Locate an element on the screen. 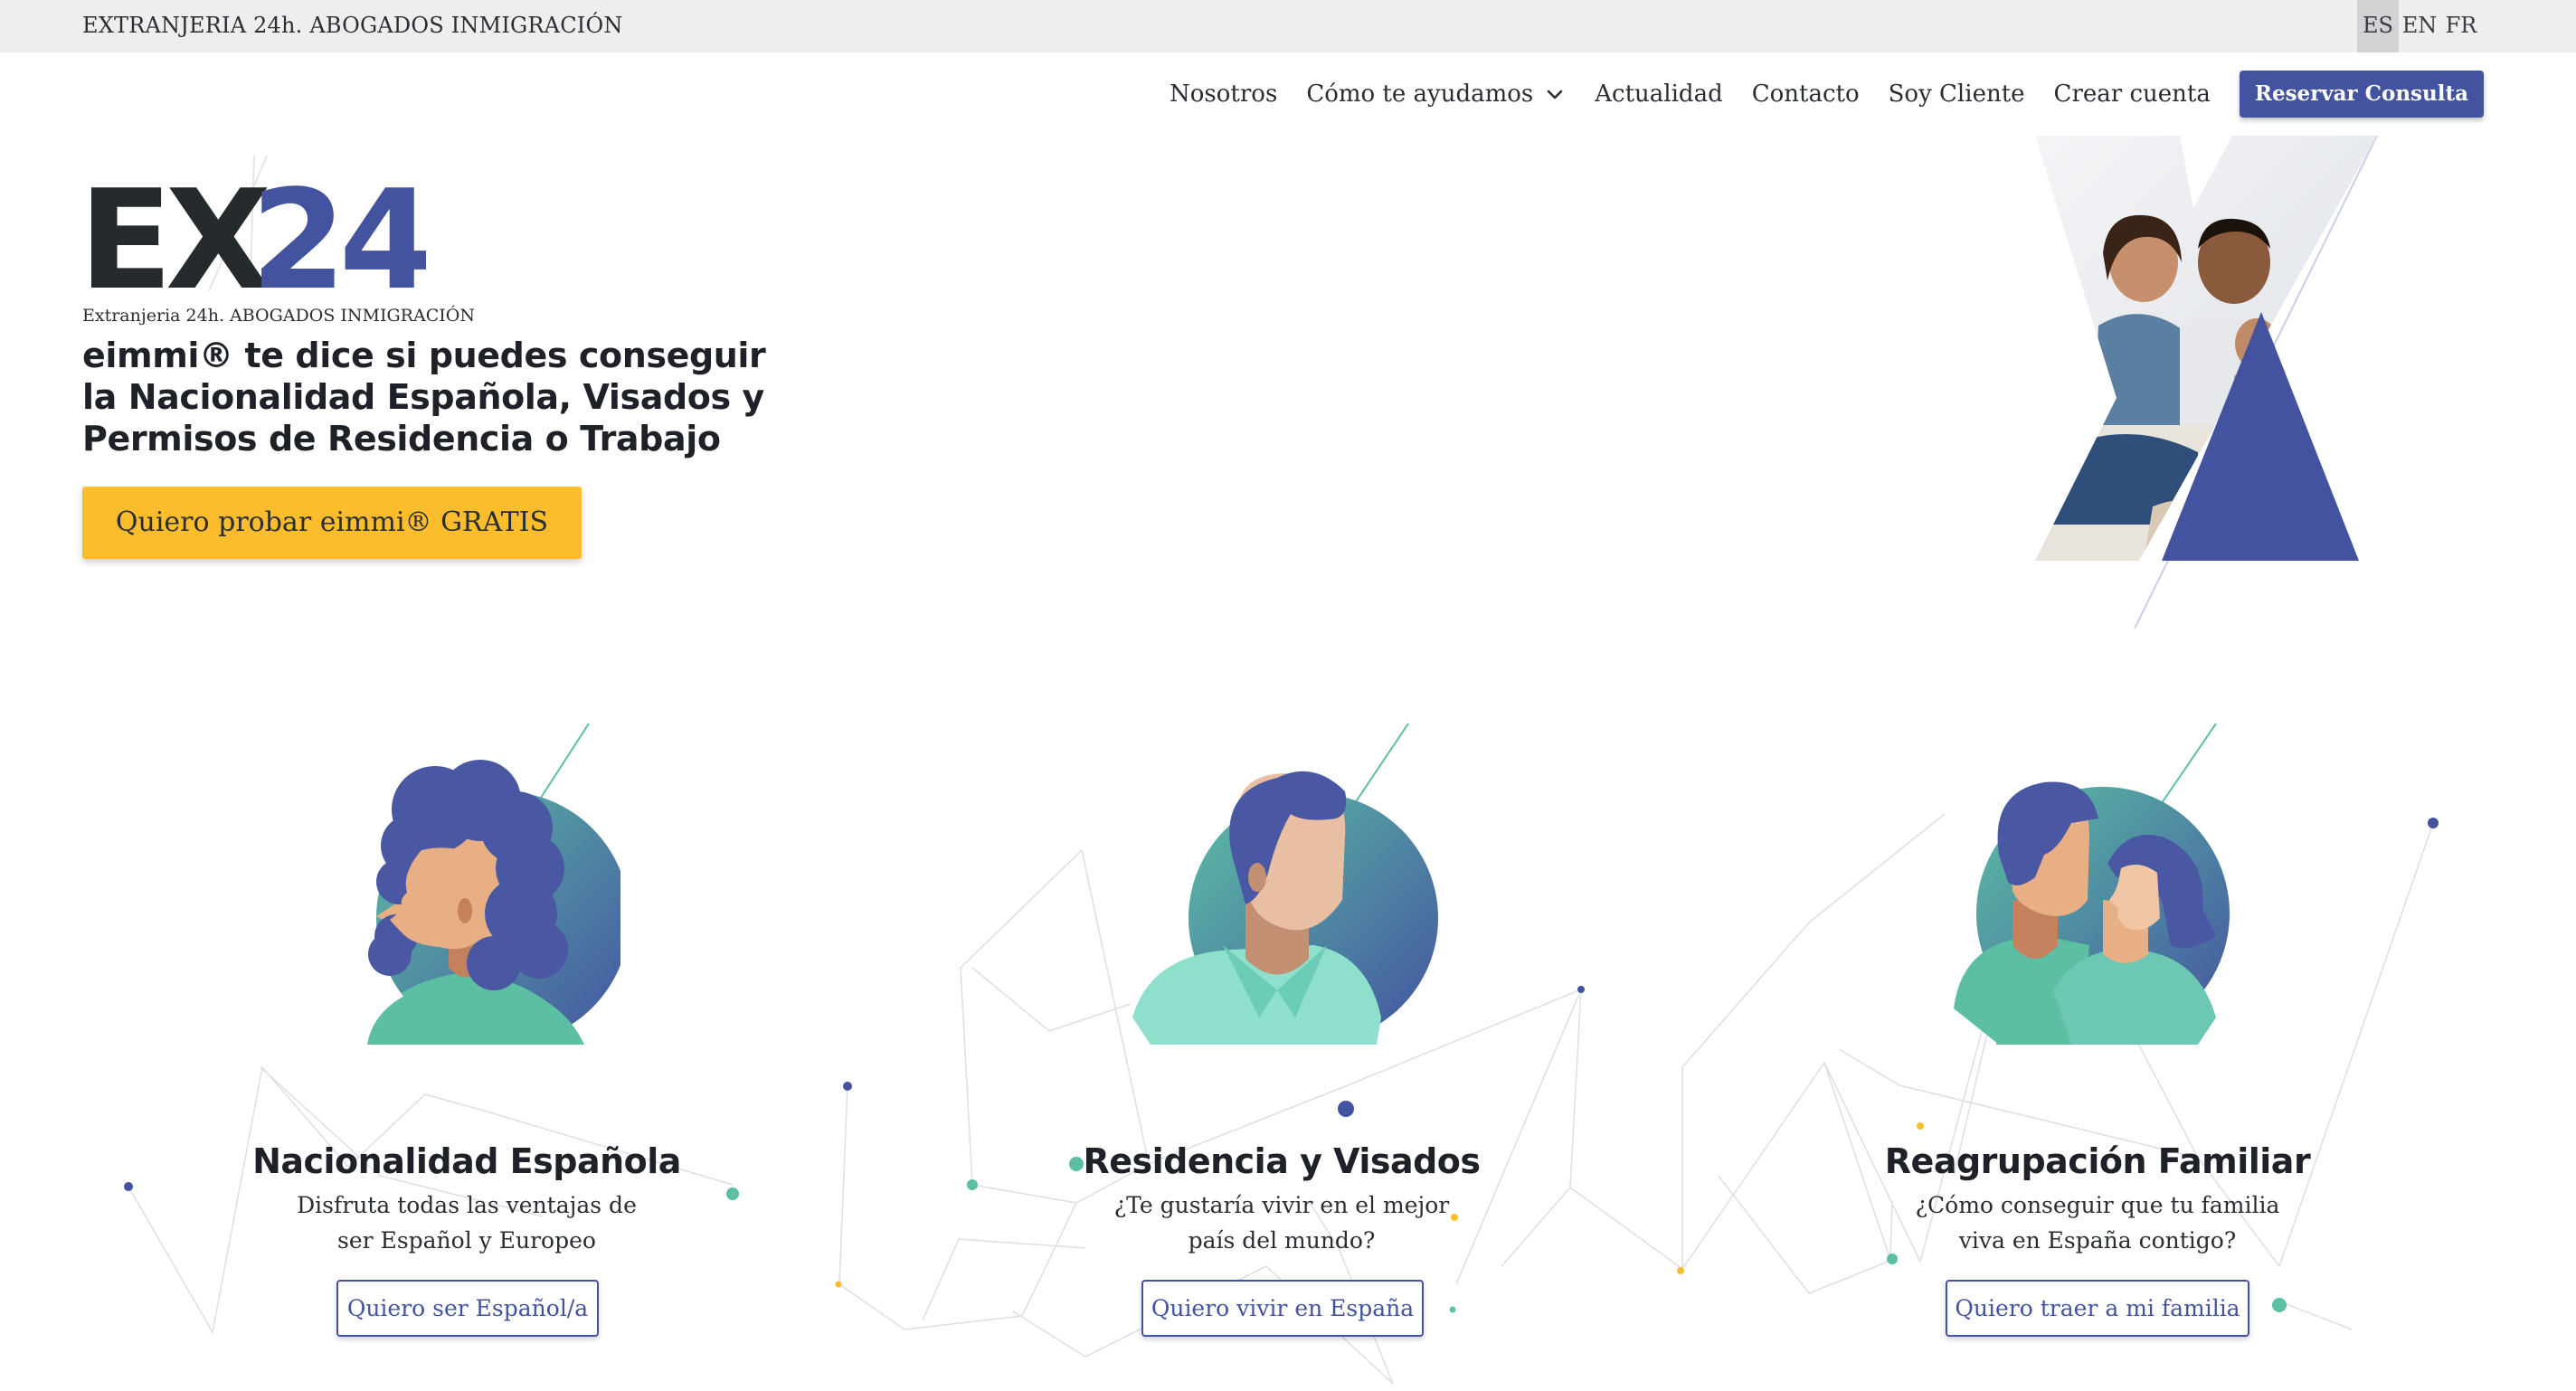  quiero-ser-espanol-button: Quiero ser Español/a is located at coordinates (467, 1308).